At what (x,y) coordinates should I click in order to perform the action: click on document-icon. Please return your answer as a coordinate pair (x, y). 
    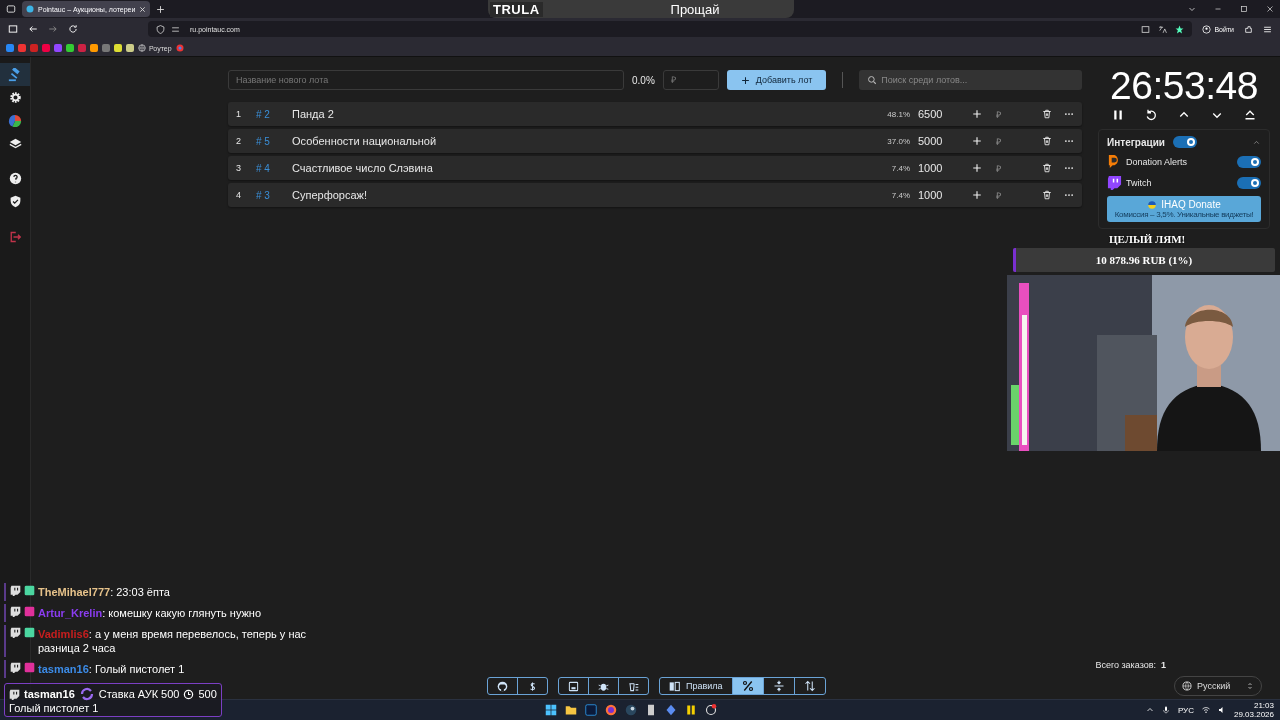
    Looking at the image, I should click on (651, 710).